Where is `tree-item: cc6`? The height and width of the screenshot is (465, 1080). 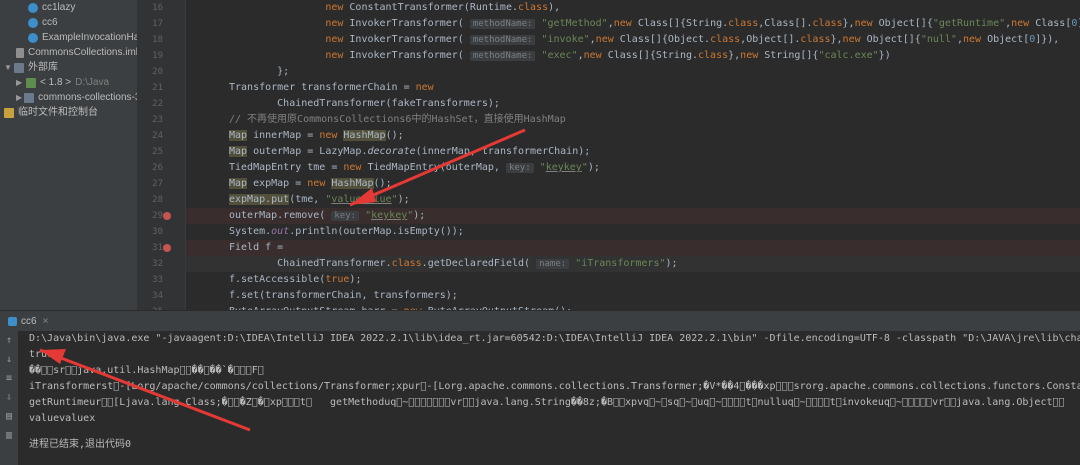 tree-item: cc6 is located at coordinates (68, 22).